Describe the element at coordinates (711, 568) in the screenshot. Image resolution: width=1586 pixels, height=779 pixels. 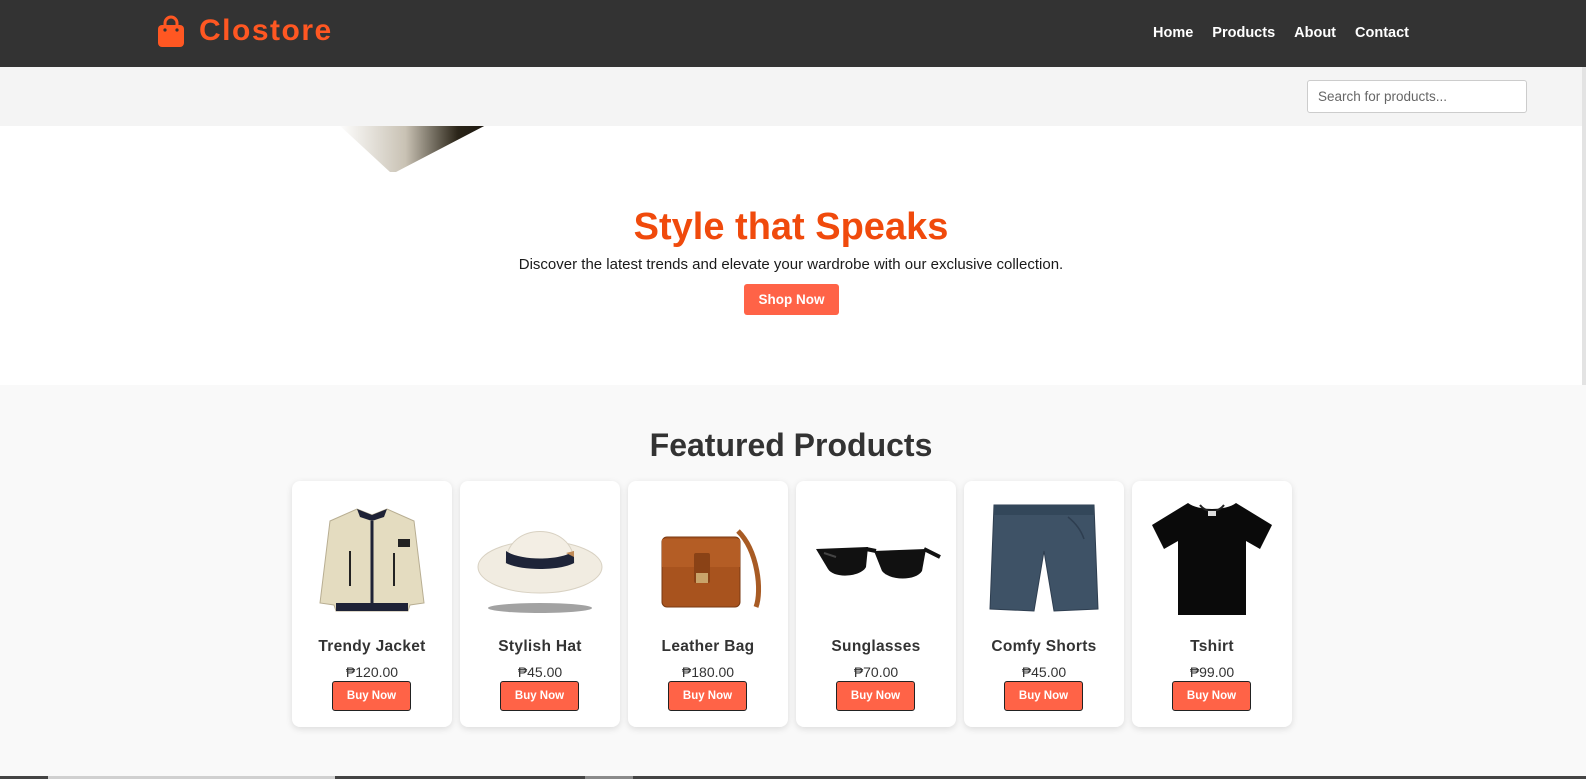
I see `leather-bag-image` at that location.